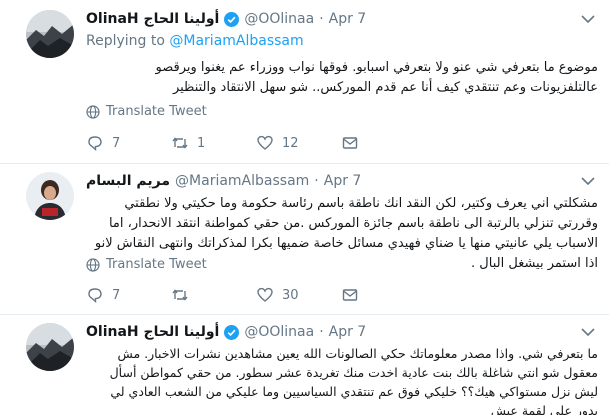 The width and height of the screenshot is (609, 415). I want to click on like-button: 12, so click(298, 143).